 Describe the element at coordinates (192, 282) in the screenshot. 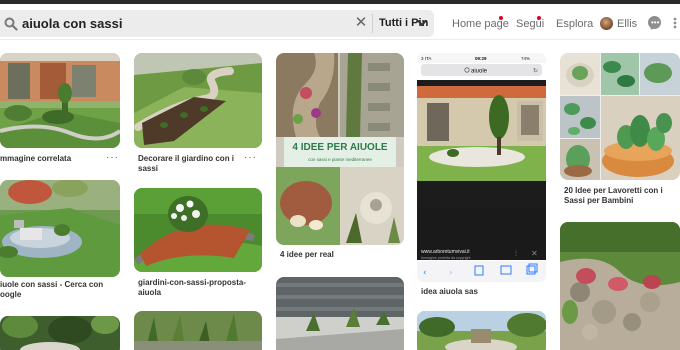

I see `pin-caption: giardini-con-sassi-proposta-` at that location.